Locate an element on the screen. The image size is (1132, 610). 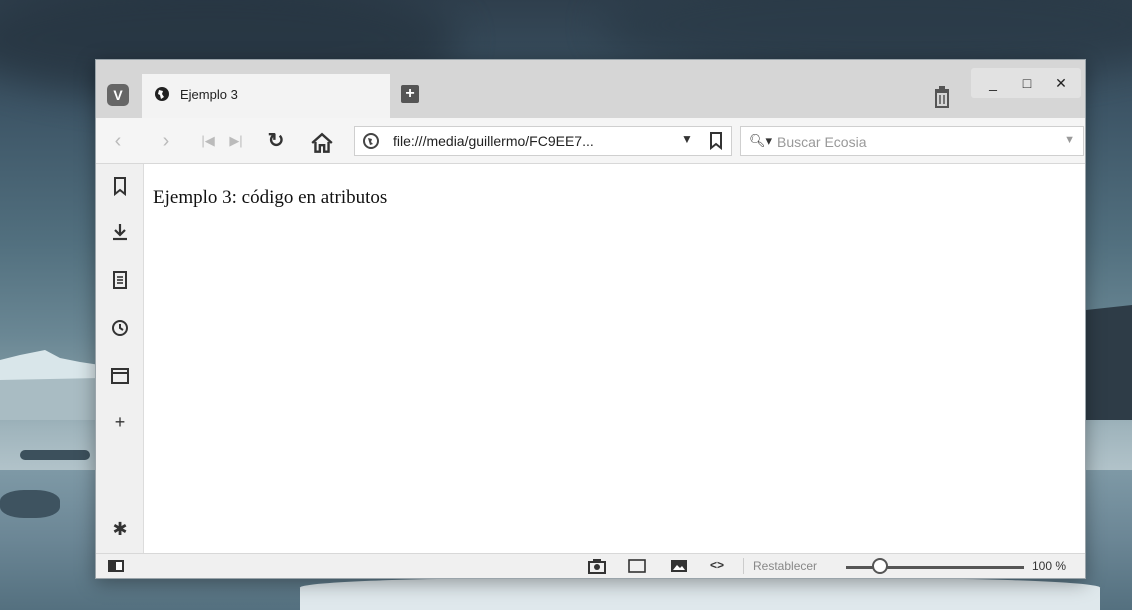
tab-bar: V Ejemplo 3 + _ □ ✕ is located at coordinates (590, 89).